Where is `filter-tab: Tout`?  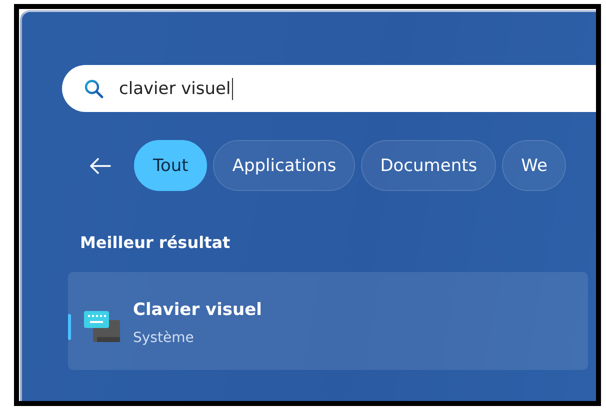 filter-tab: Tout is located at coordinates (171, 165).